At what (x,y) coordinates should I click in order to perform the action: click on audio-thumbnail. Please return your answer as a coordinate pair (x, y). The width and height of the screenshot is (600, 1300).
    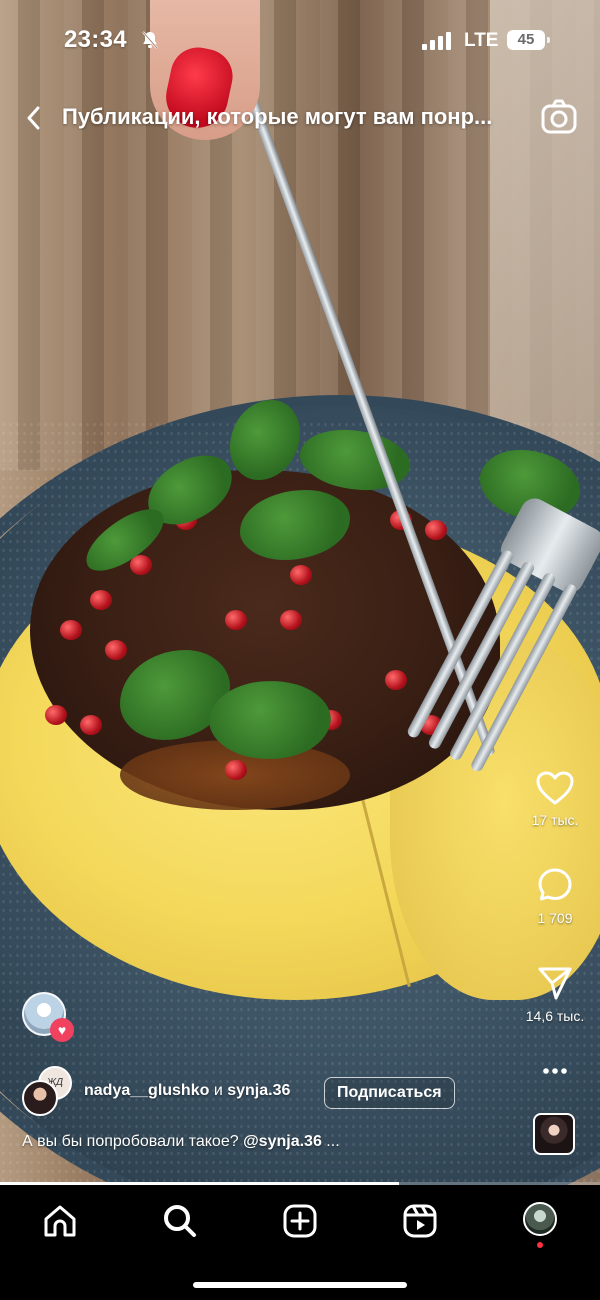
    Looking at the image, I should click on (554, 1134).